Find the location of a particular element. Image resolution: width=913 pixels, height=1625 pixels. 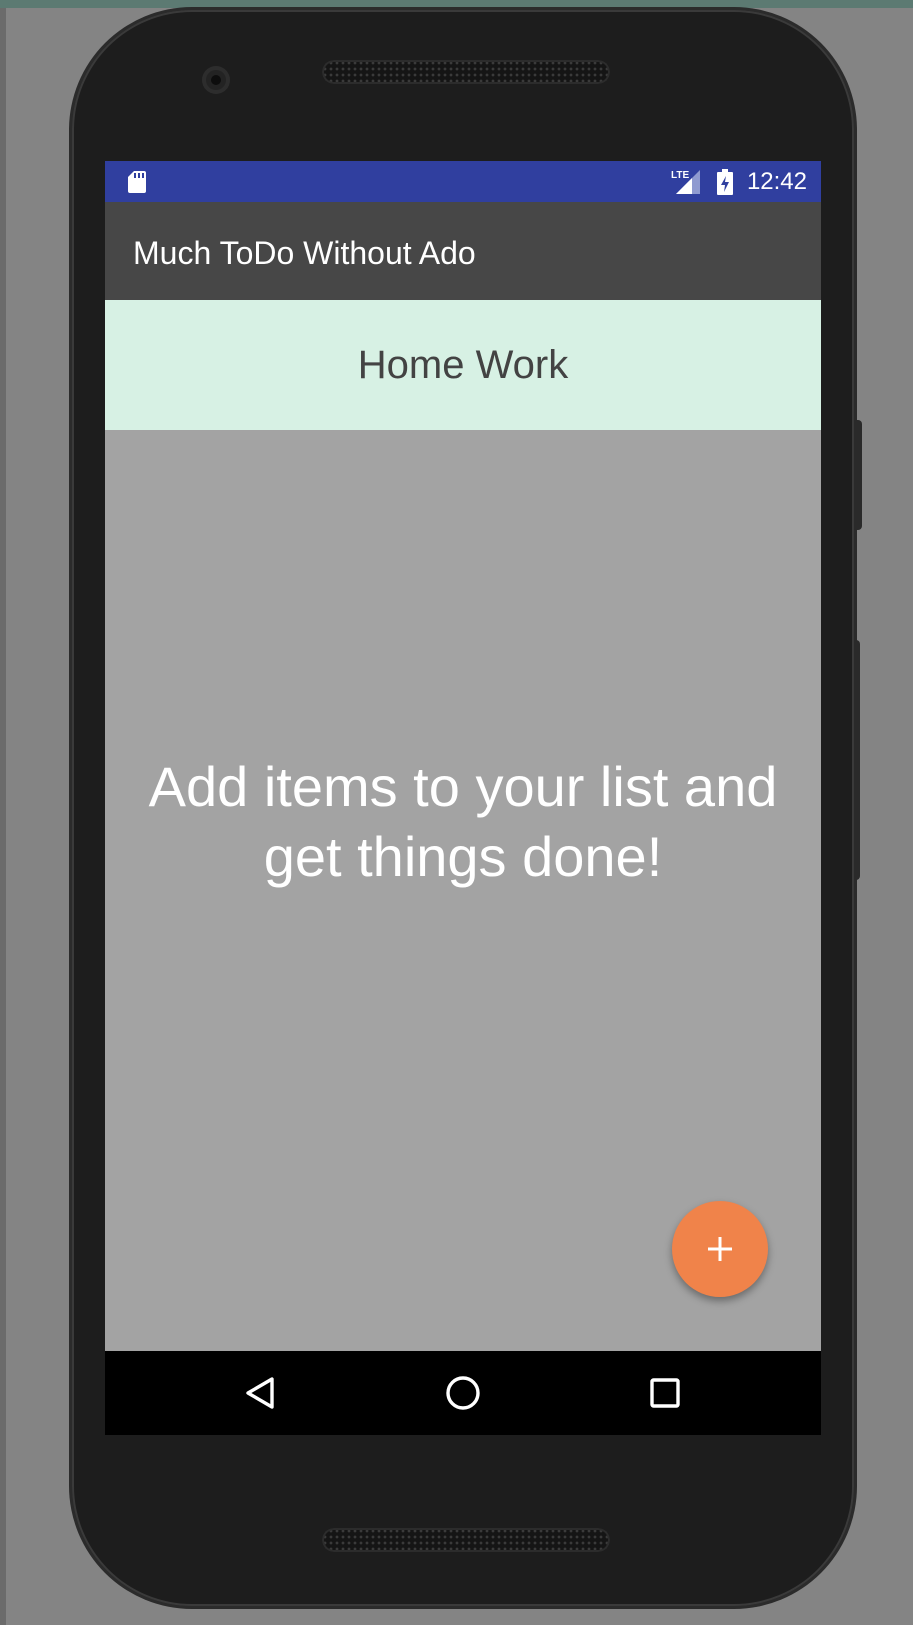

back-triangle-icon is located at coordinates (260, 1393).